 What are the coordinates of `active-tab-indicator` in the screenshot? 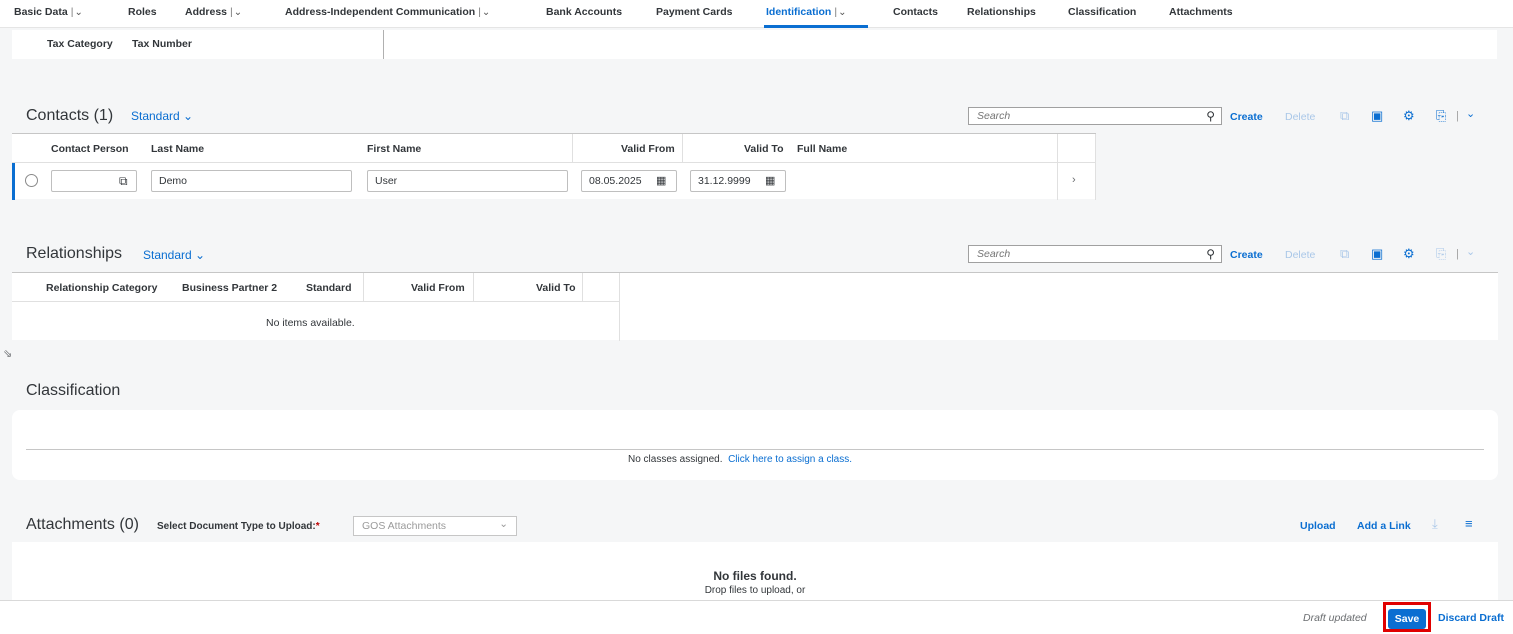 It's located at (816, 26).